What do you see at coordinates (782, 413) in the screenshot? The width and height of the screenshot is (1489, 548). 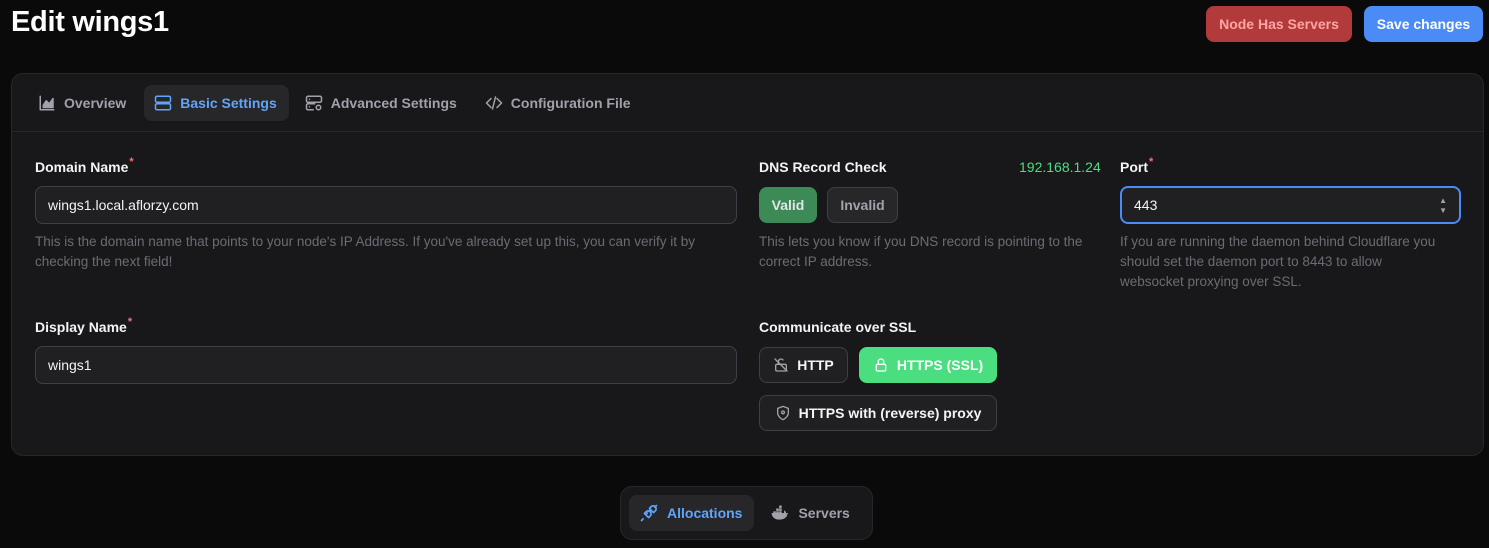 I see `shield-icon` at bounding box center [782, 413].